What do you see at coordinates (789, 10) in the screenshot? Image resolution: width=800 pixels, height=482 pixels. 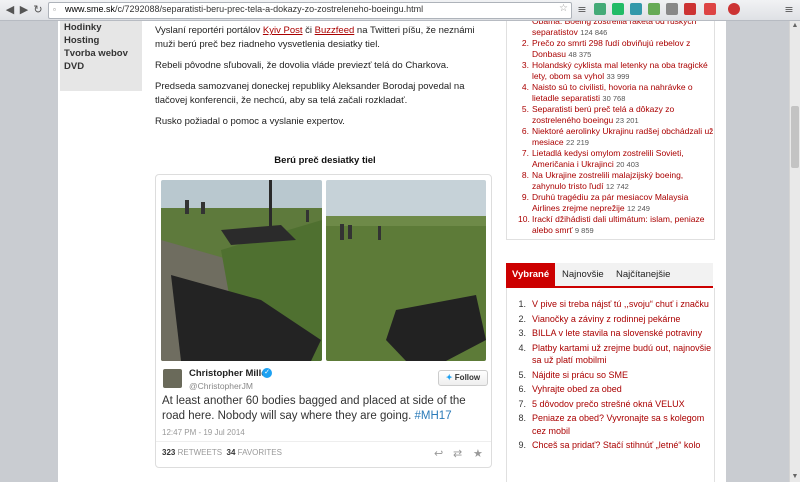 I see `browser-menu-icon: ≡` at bounding box center [789, 10].